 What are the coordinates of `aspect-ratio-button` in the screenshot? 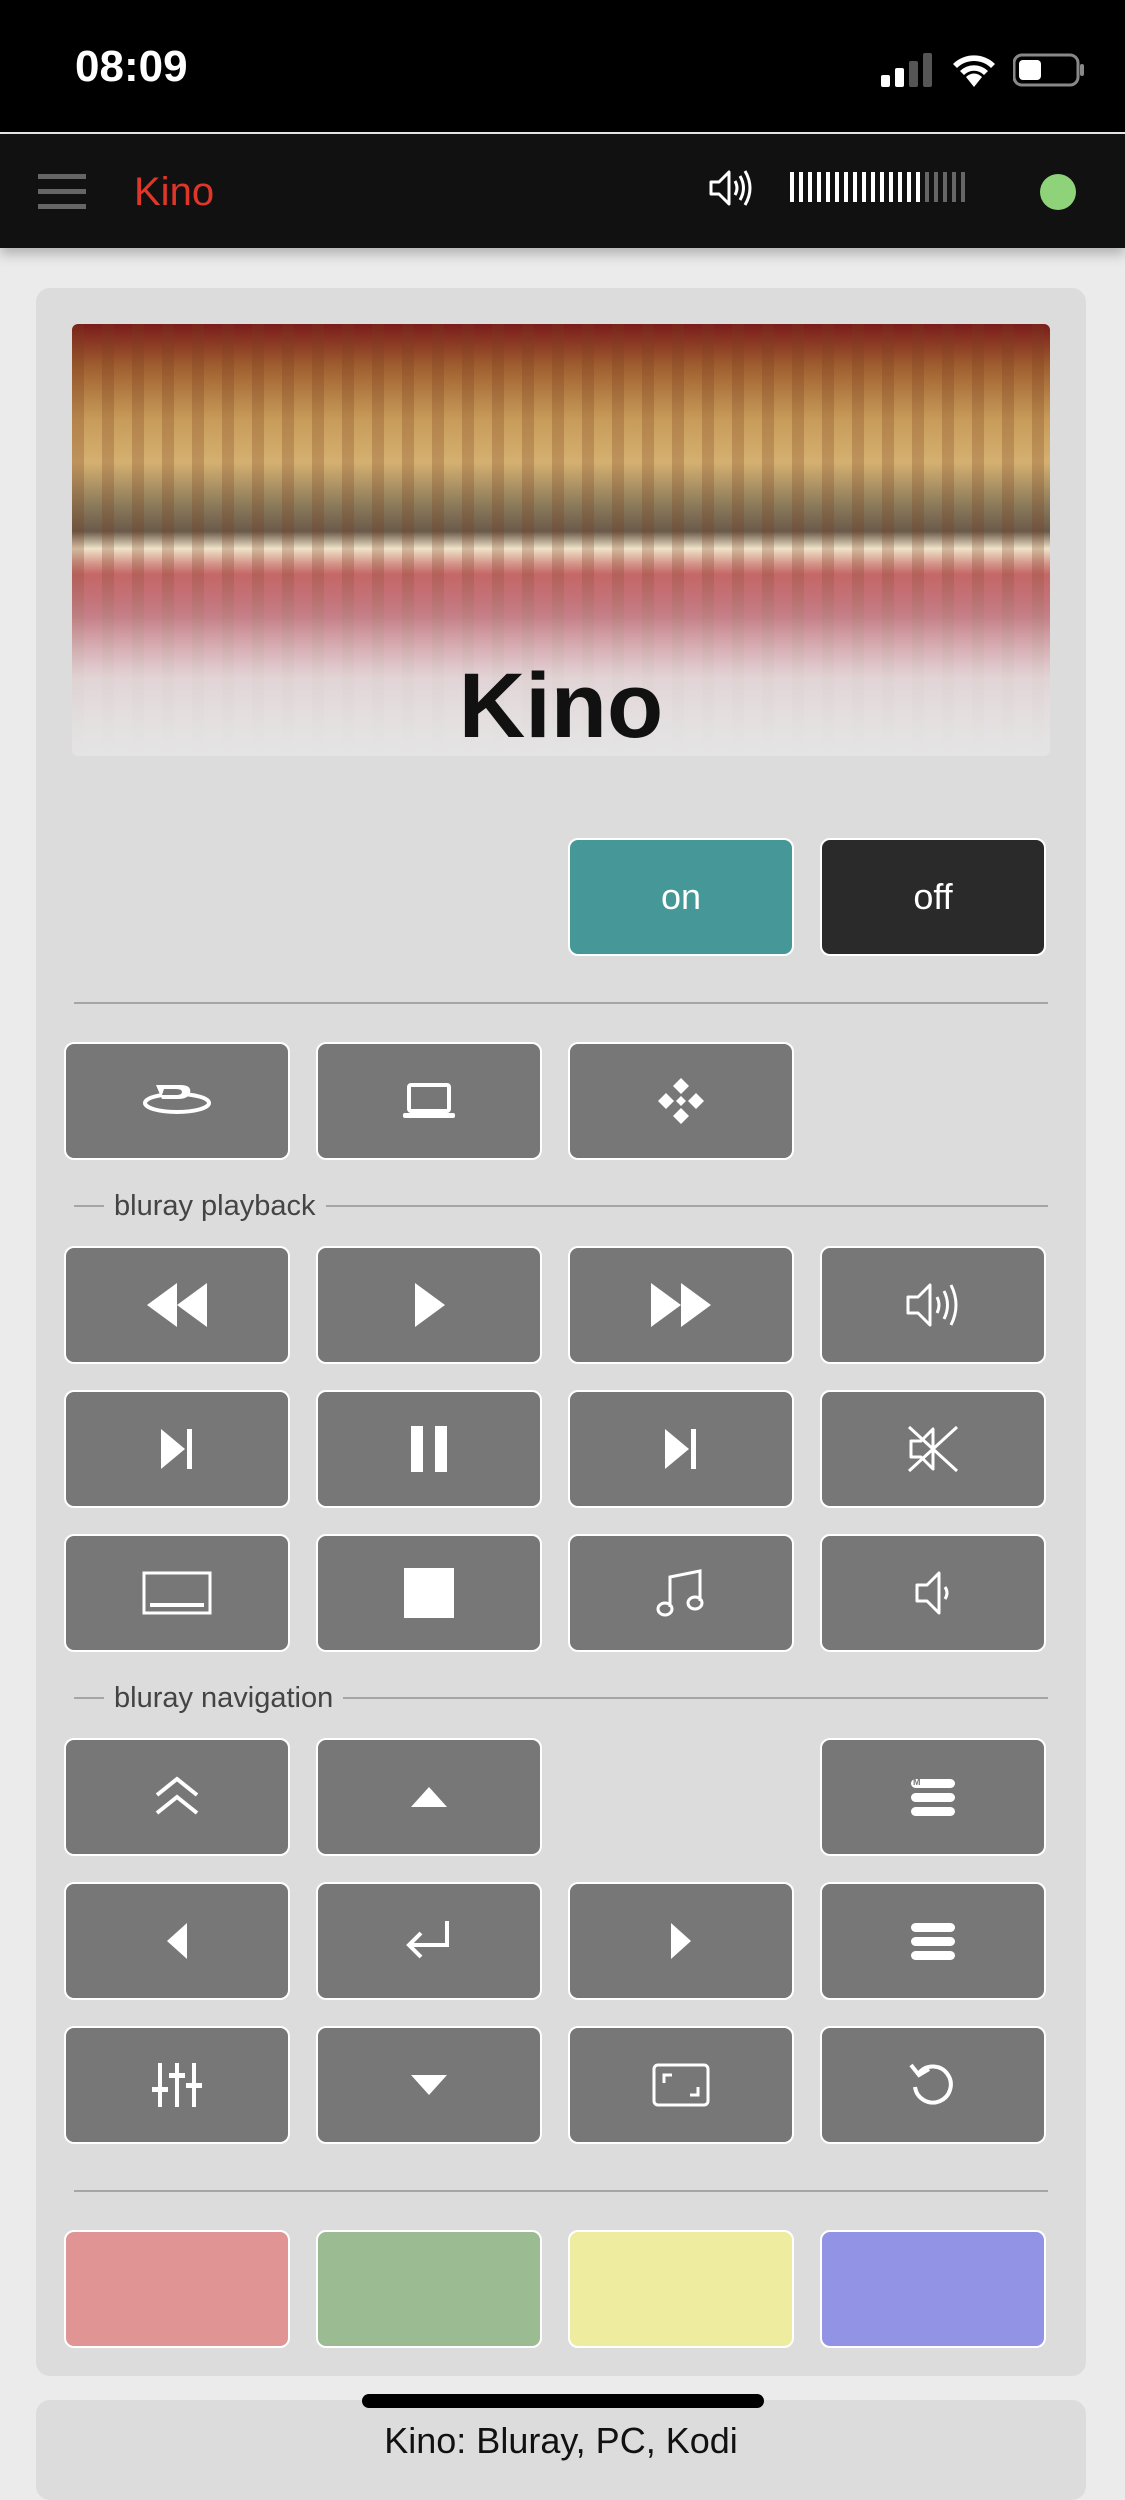 It's located at (681, 2085).